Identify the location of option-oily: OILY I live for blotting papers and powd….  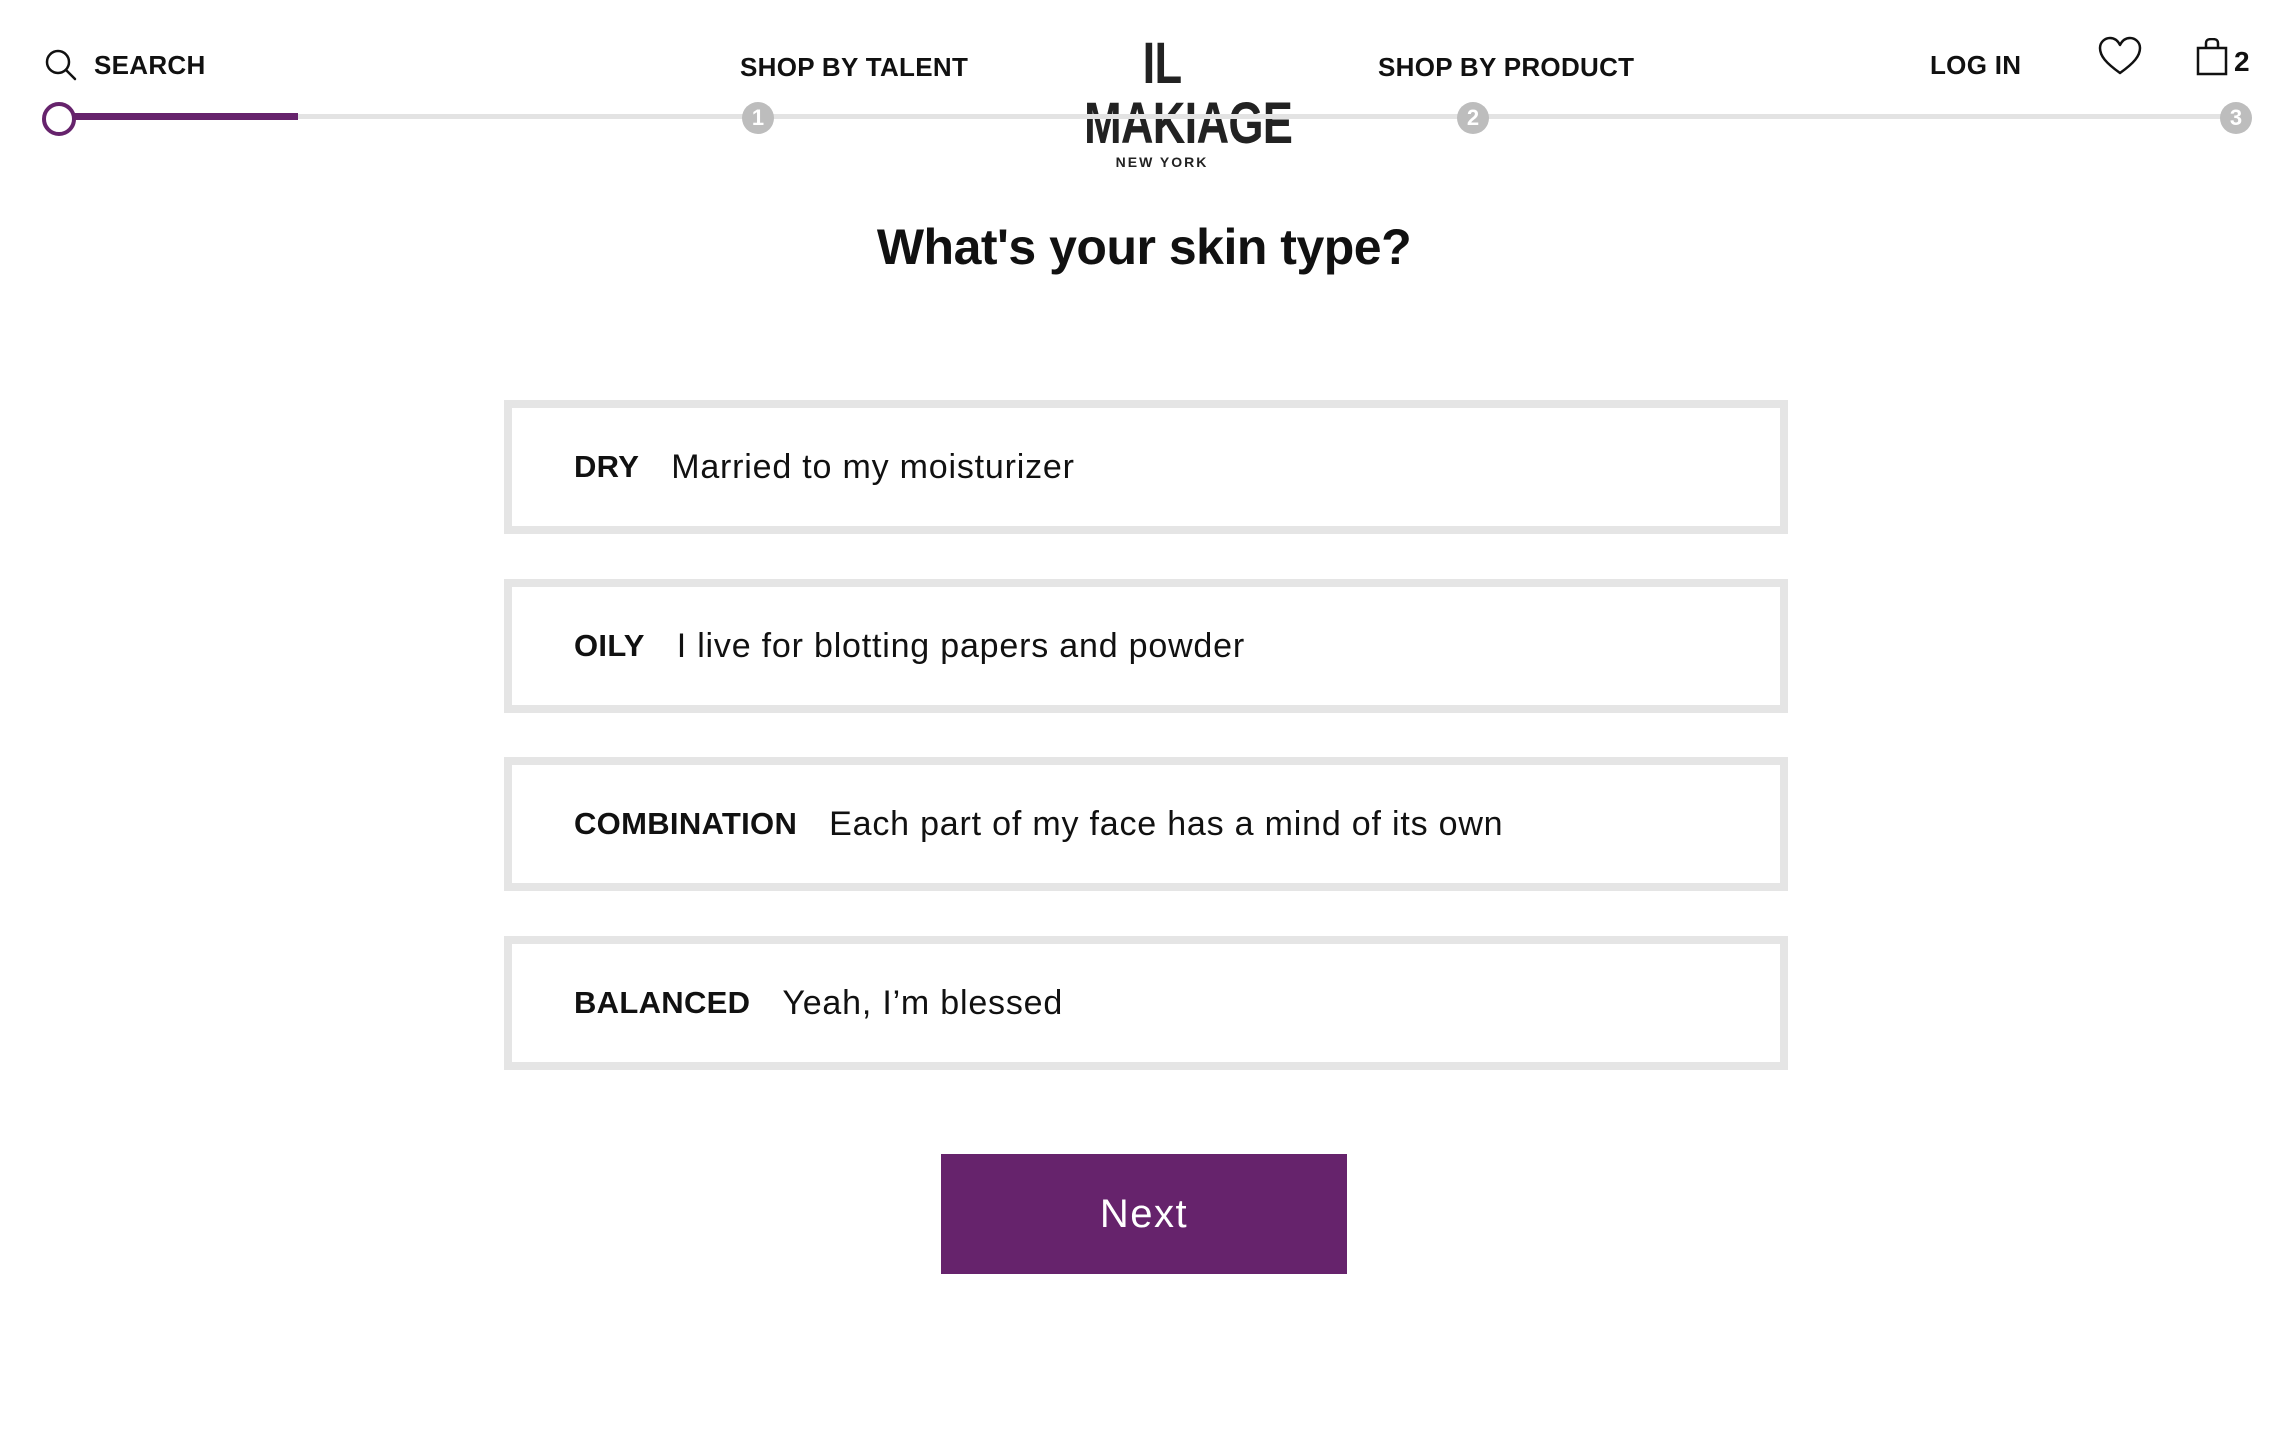
(1146, 646).